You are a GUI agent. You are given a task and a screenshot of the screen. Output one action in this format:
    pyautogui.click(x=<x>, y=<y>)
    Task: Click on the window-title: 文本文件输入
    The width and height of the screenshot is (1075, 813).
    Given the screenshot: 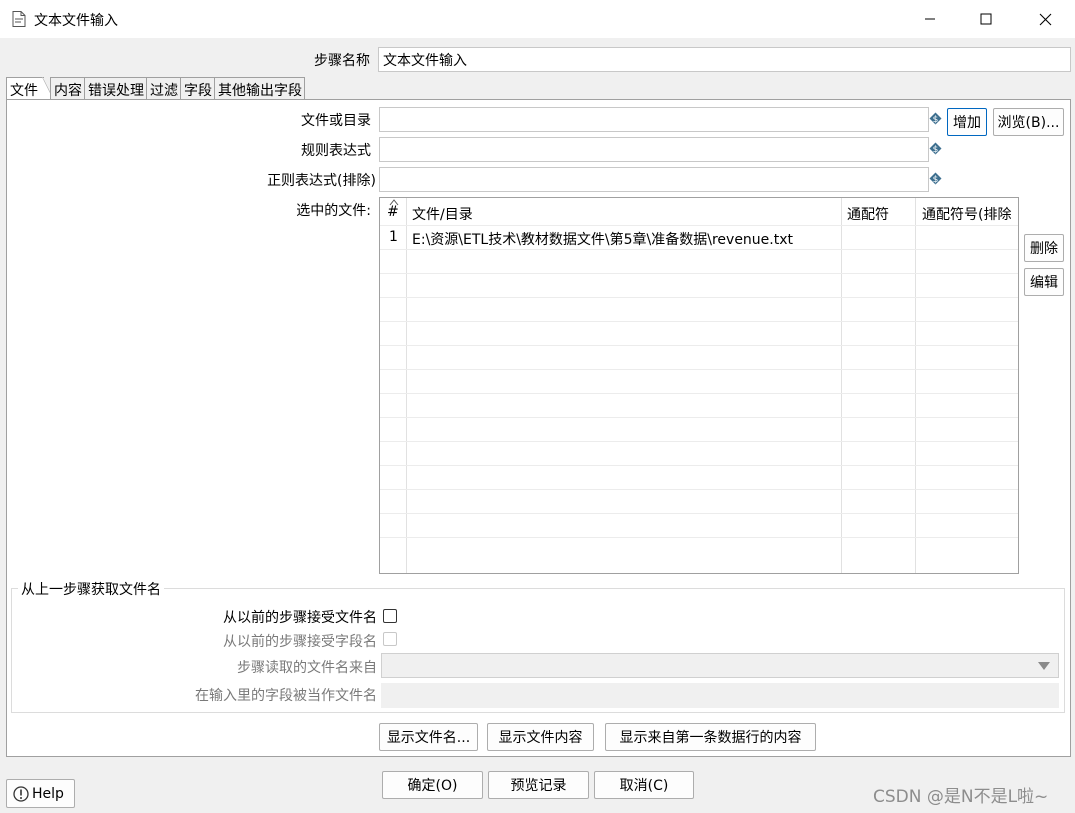 What is the action you would take?
    pyautogui.click(x=76, y=21)
    